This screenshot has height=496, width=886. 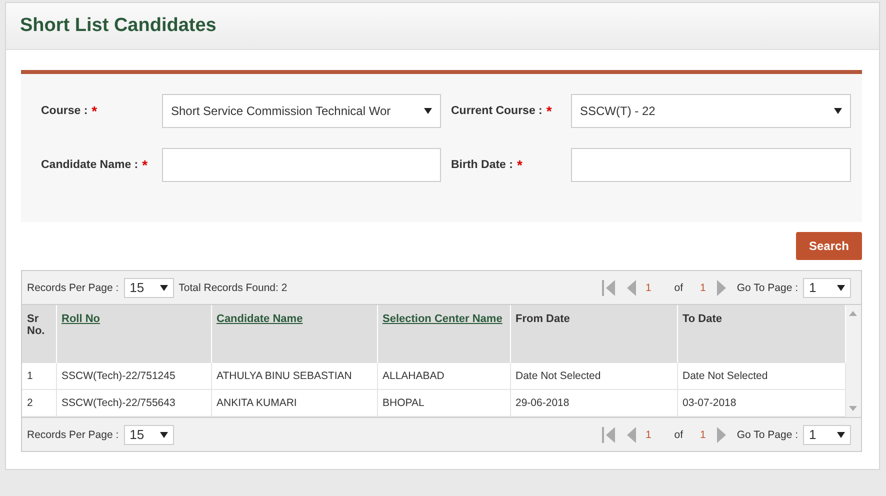 What do you see at coordinates (118, 26) in the screenshot?
I see `page-title: Short List Candidates` at bounding box center [118, 26].